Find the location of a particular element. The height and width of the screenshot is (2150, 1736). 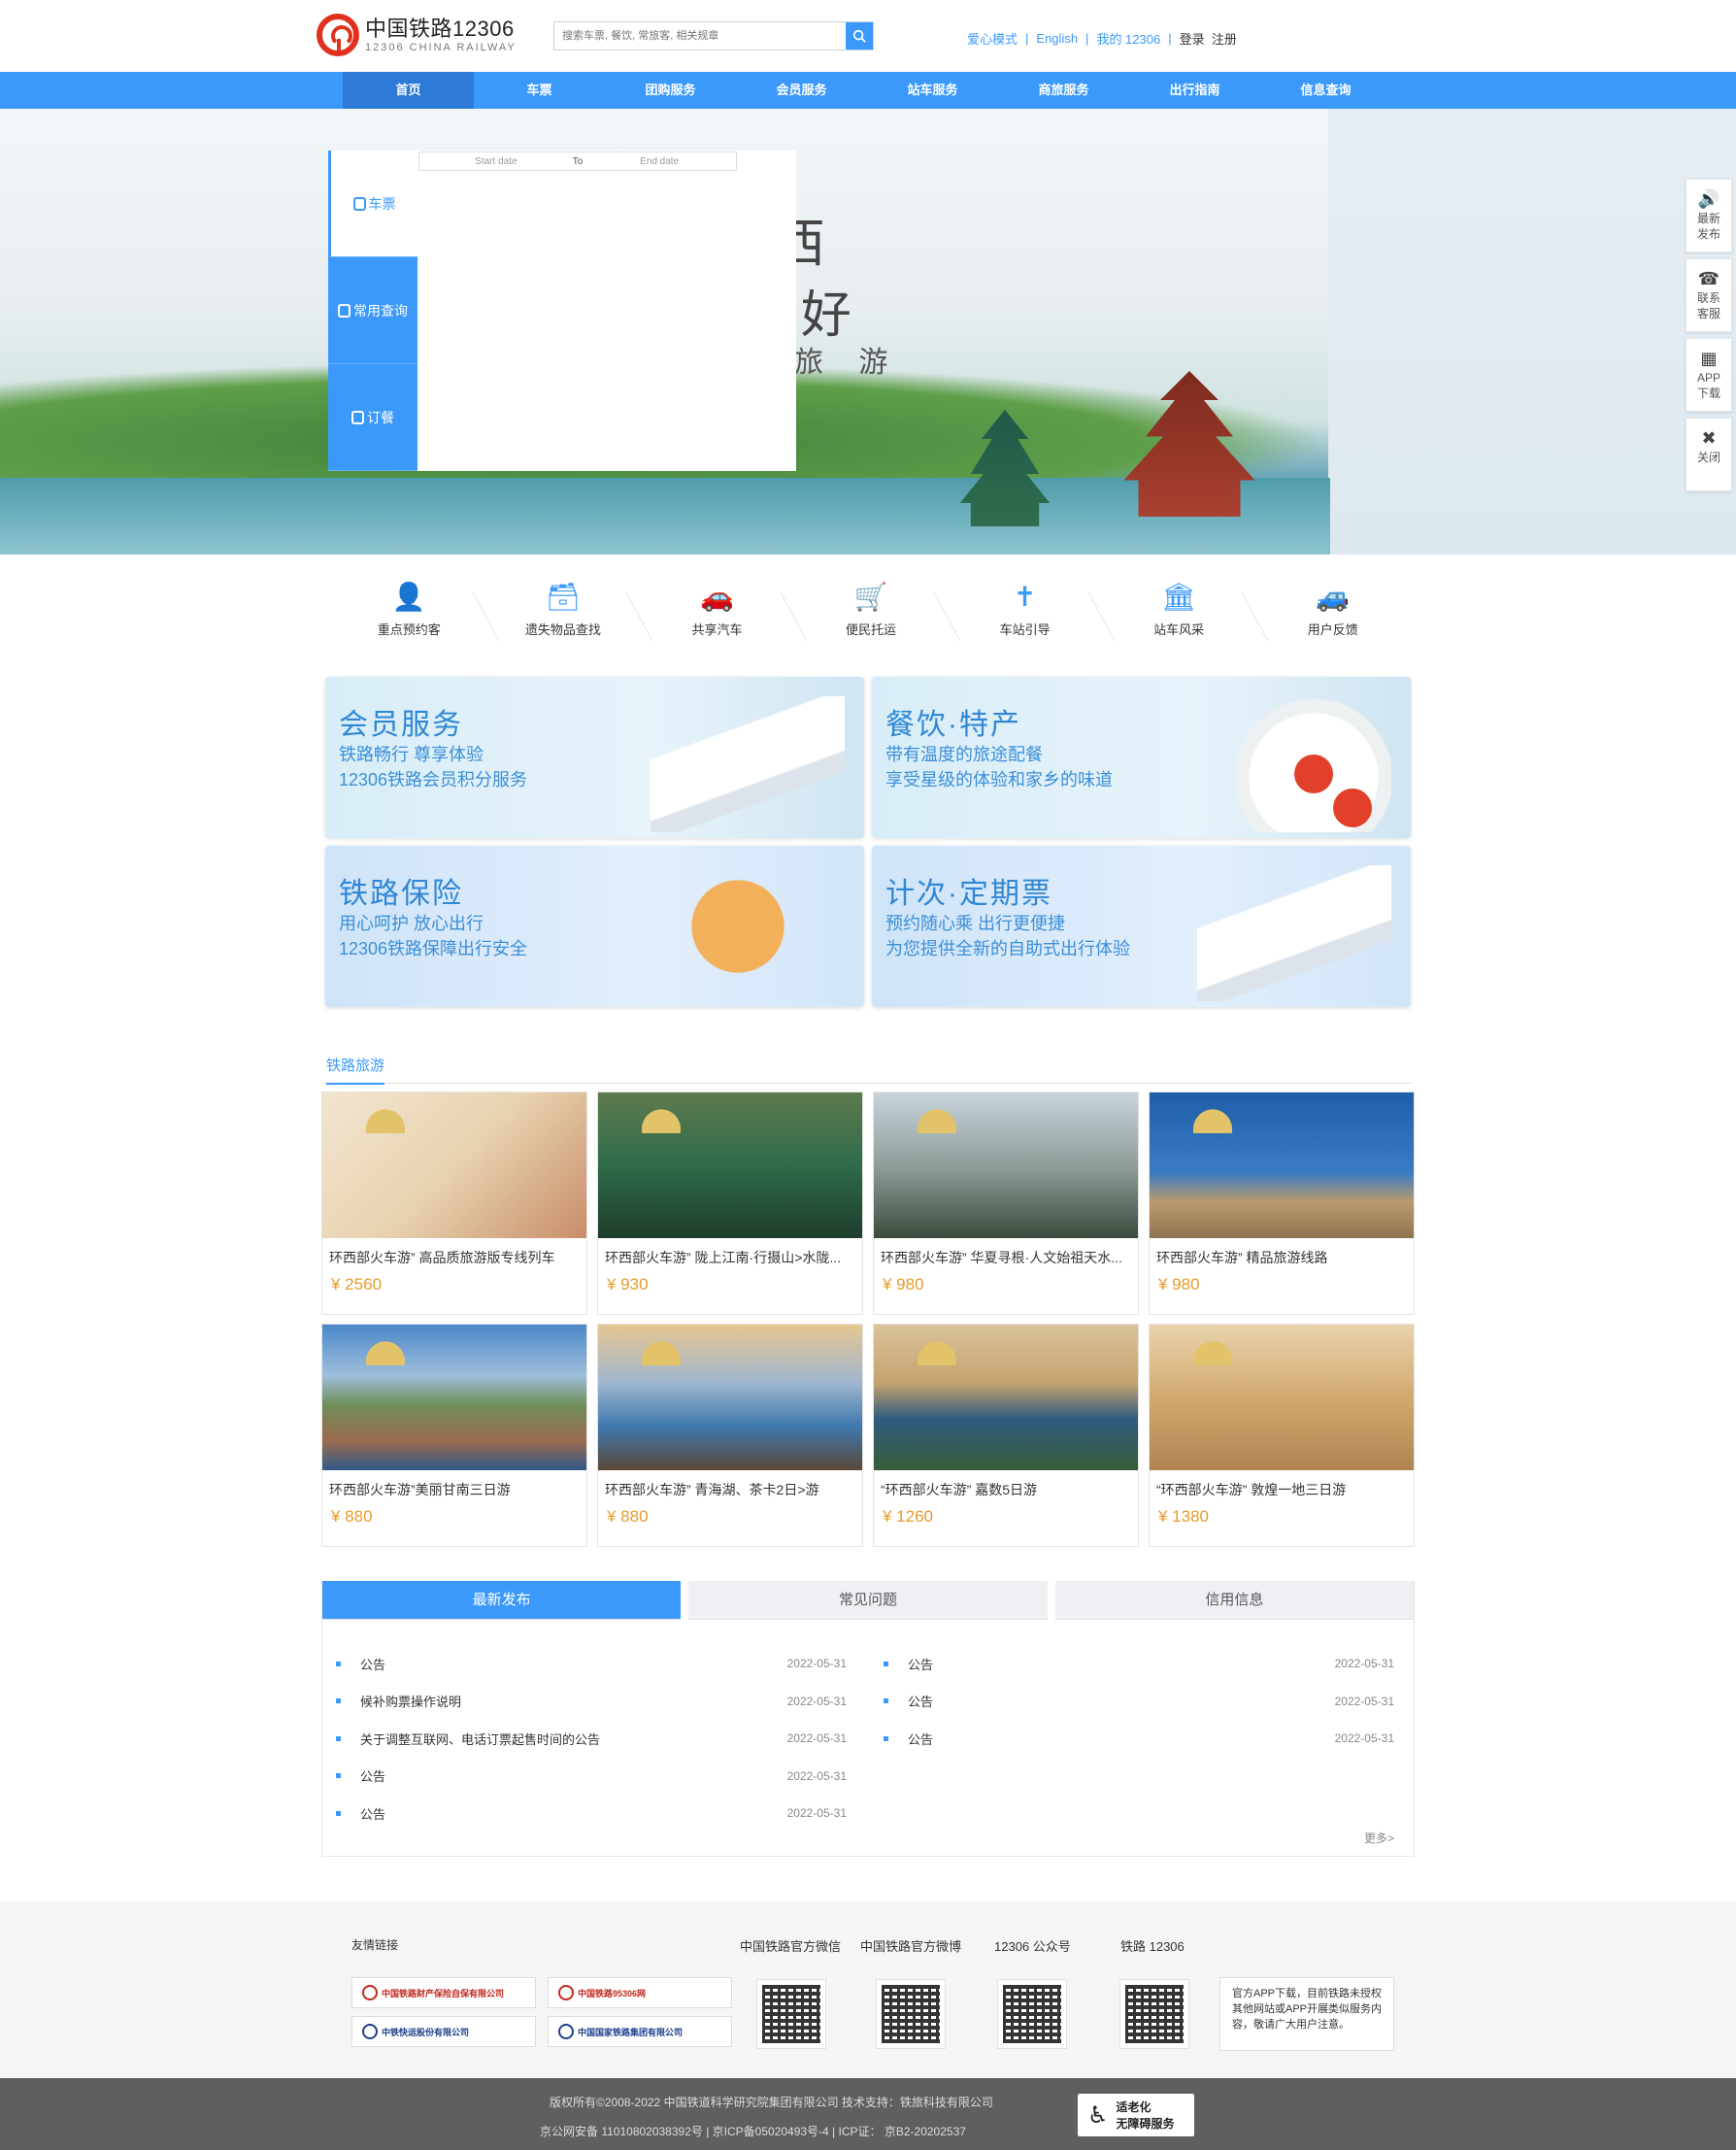

latest-release-tool: 🔊 最新发布 is located at coordinates (1709, 215).